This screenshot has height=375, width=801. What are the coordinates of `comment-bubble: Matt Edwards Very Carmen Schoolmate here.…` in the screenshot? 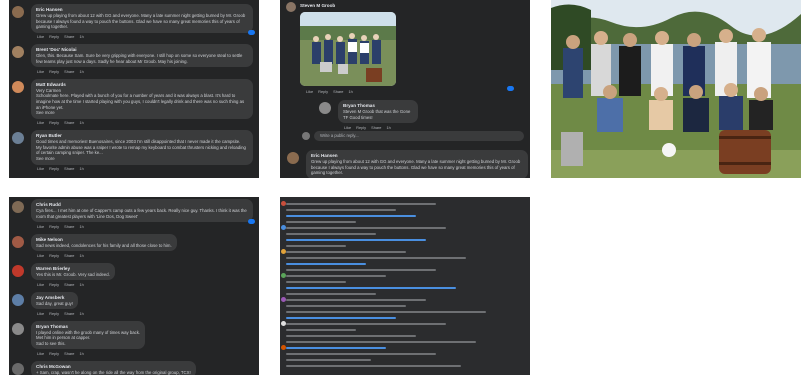 It's located at (142, 98).